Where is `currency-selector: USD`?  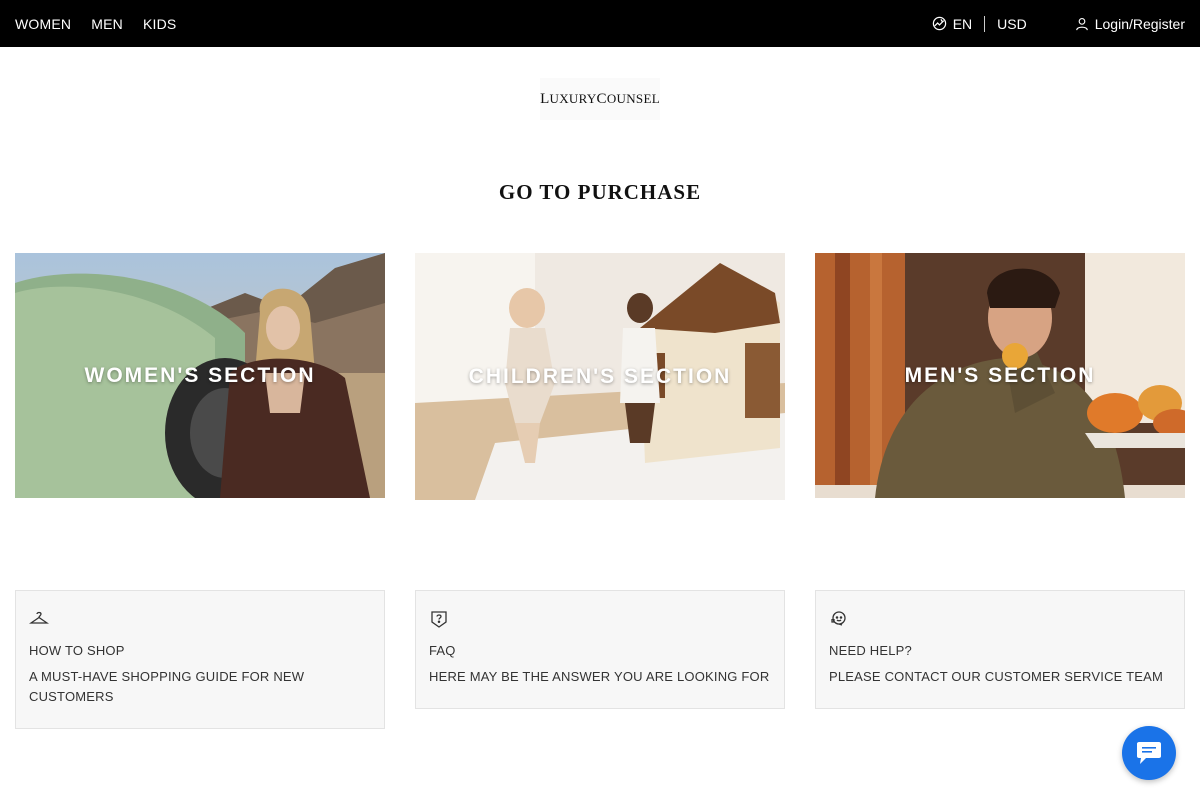 currency-selector: USD is located at coordinates (1012, 24).